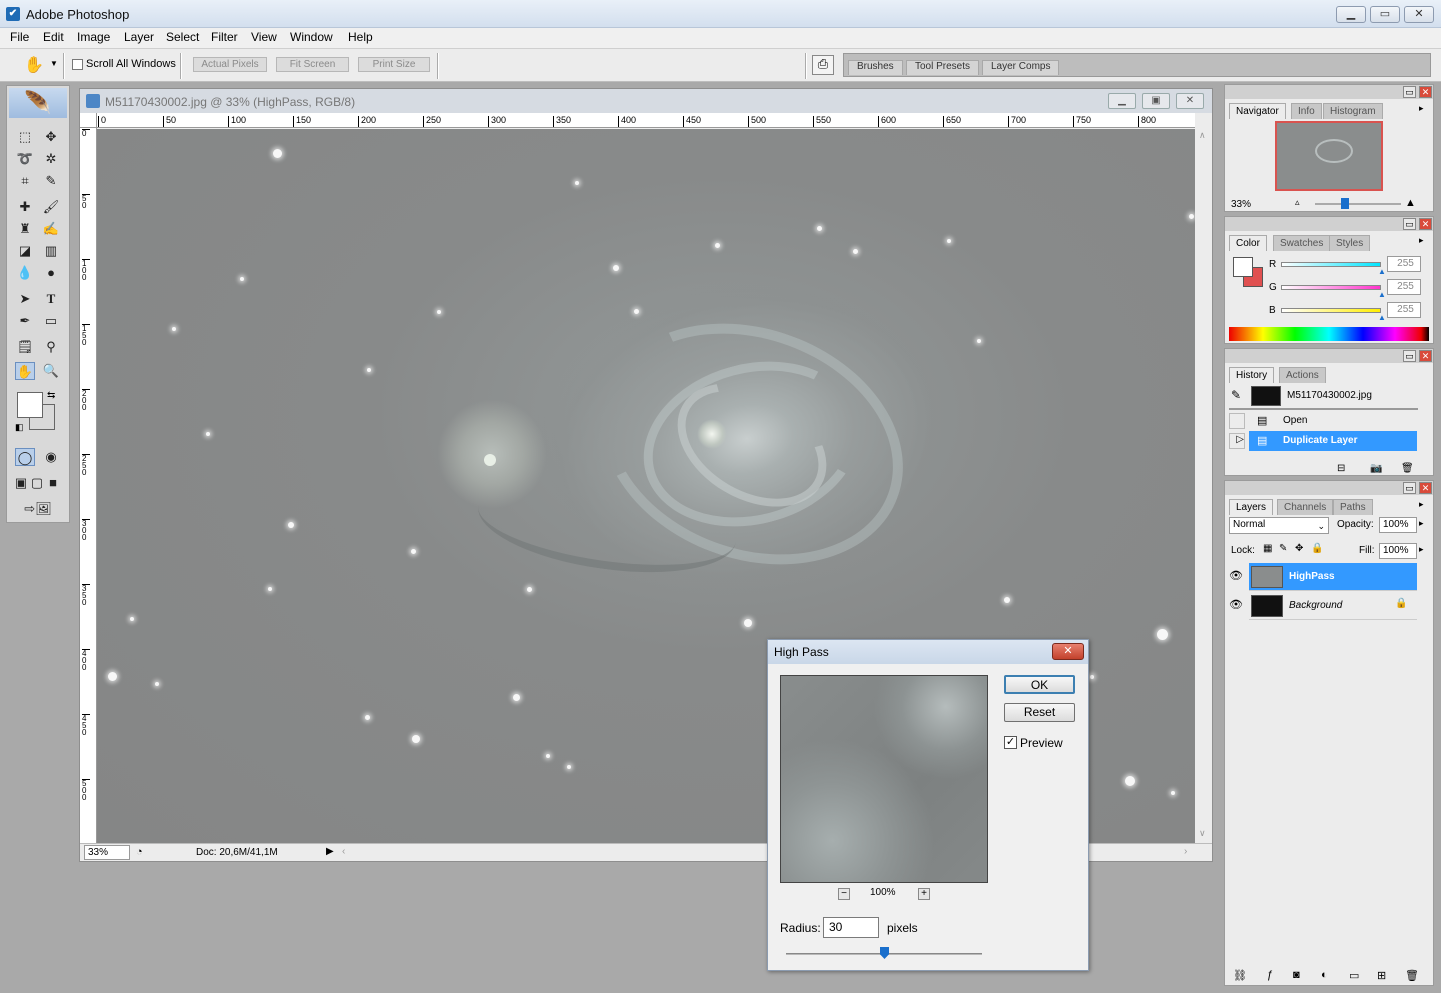  I want to click on lock-position-icon: ✥, so click(1299, 548).